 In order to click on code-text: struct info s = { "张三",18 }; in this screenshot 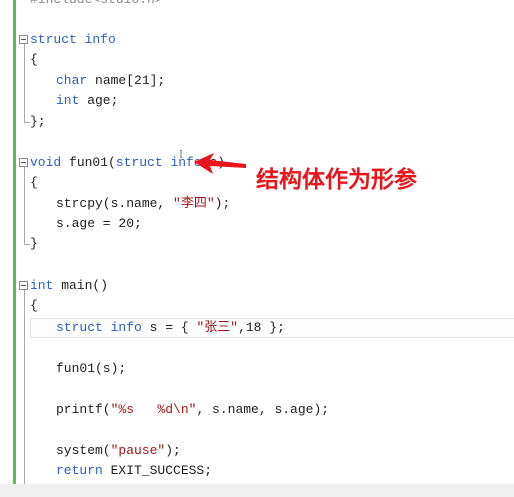, I will do `click(170, 328)`.